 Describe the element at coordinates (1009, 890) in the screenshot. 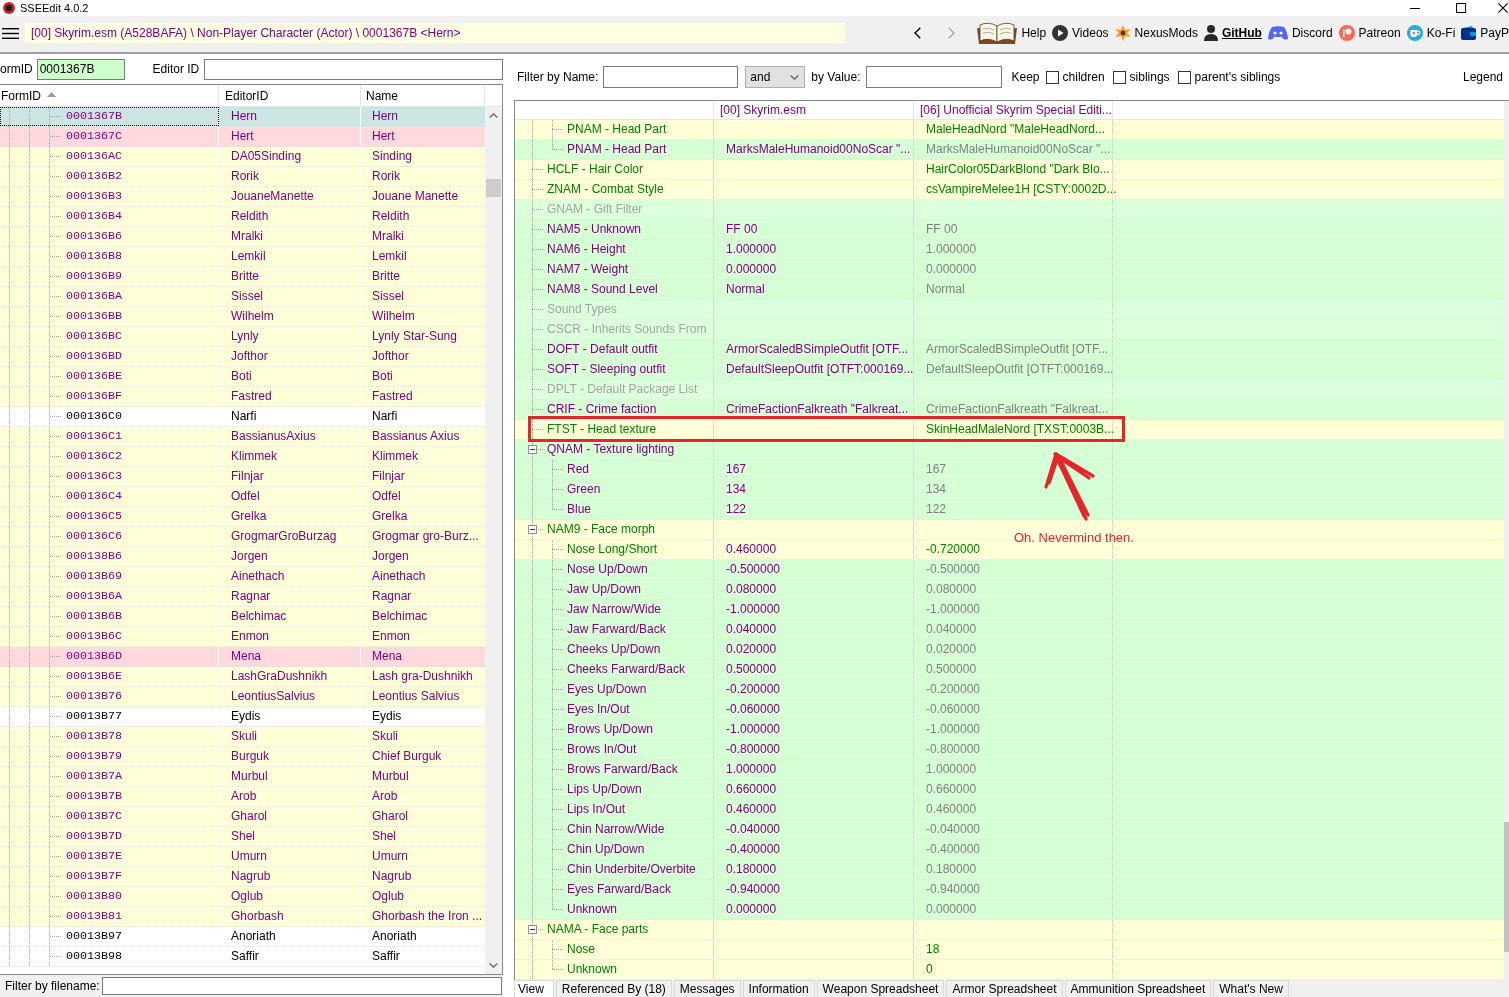

I see `tree-row: Eyes Farward/Back -0.940000 -0.940000` at that location.